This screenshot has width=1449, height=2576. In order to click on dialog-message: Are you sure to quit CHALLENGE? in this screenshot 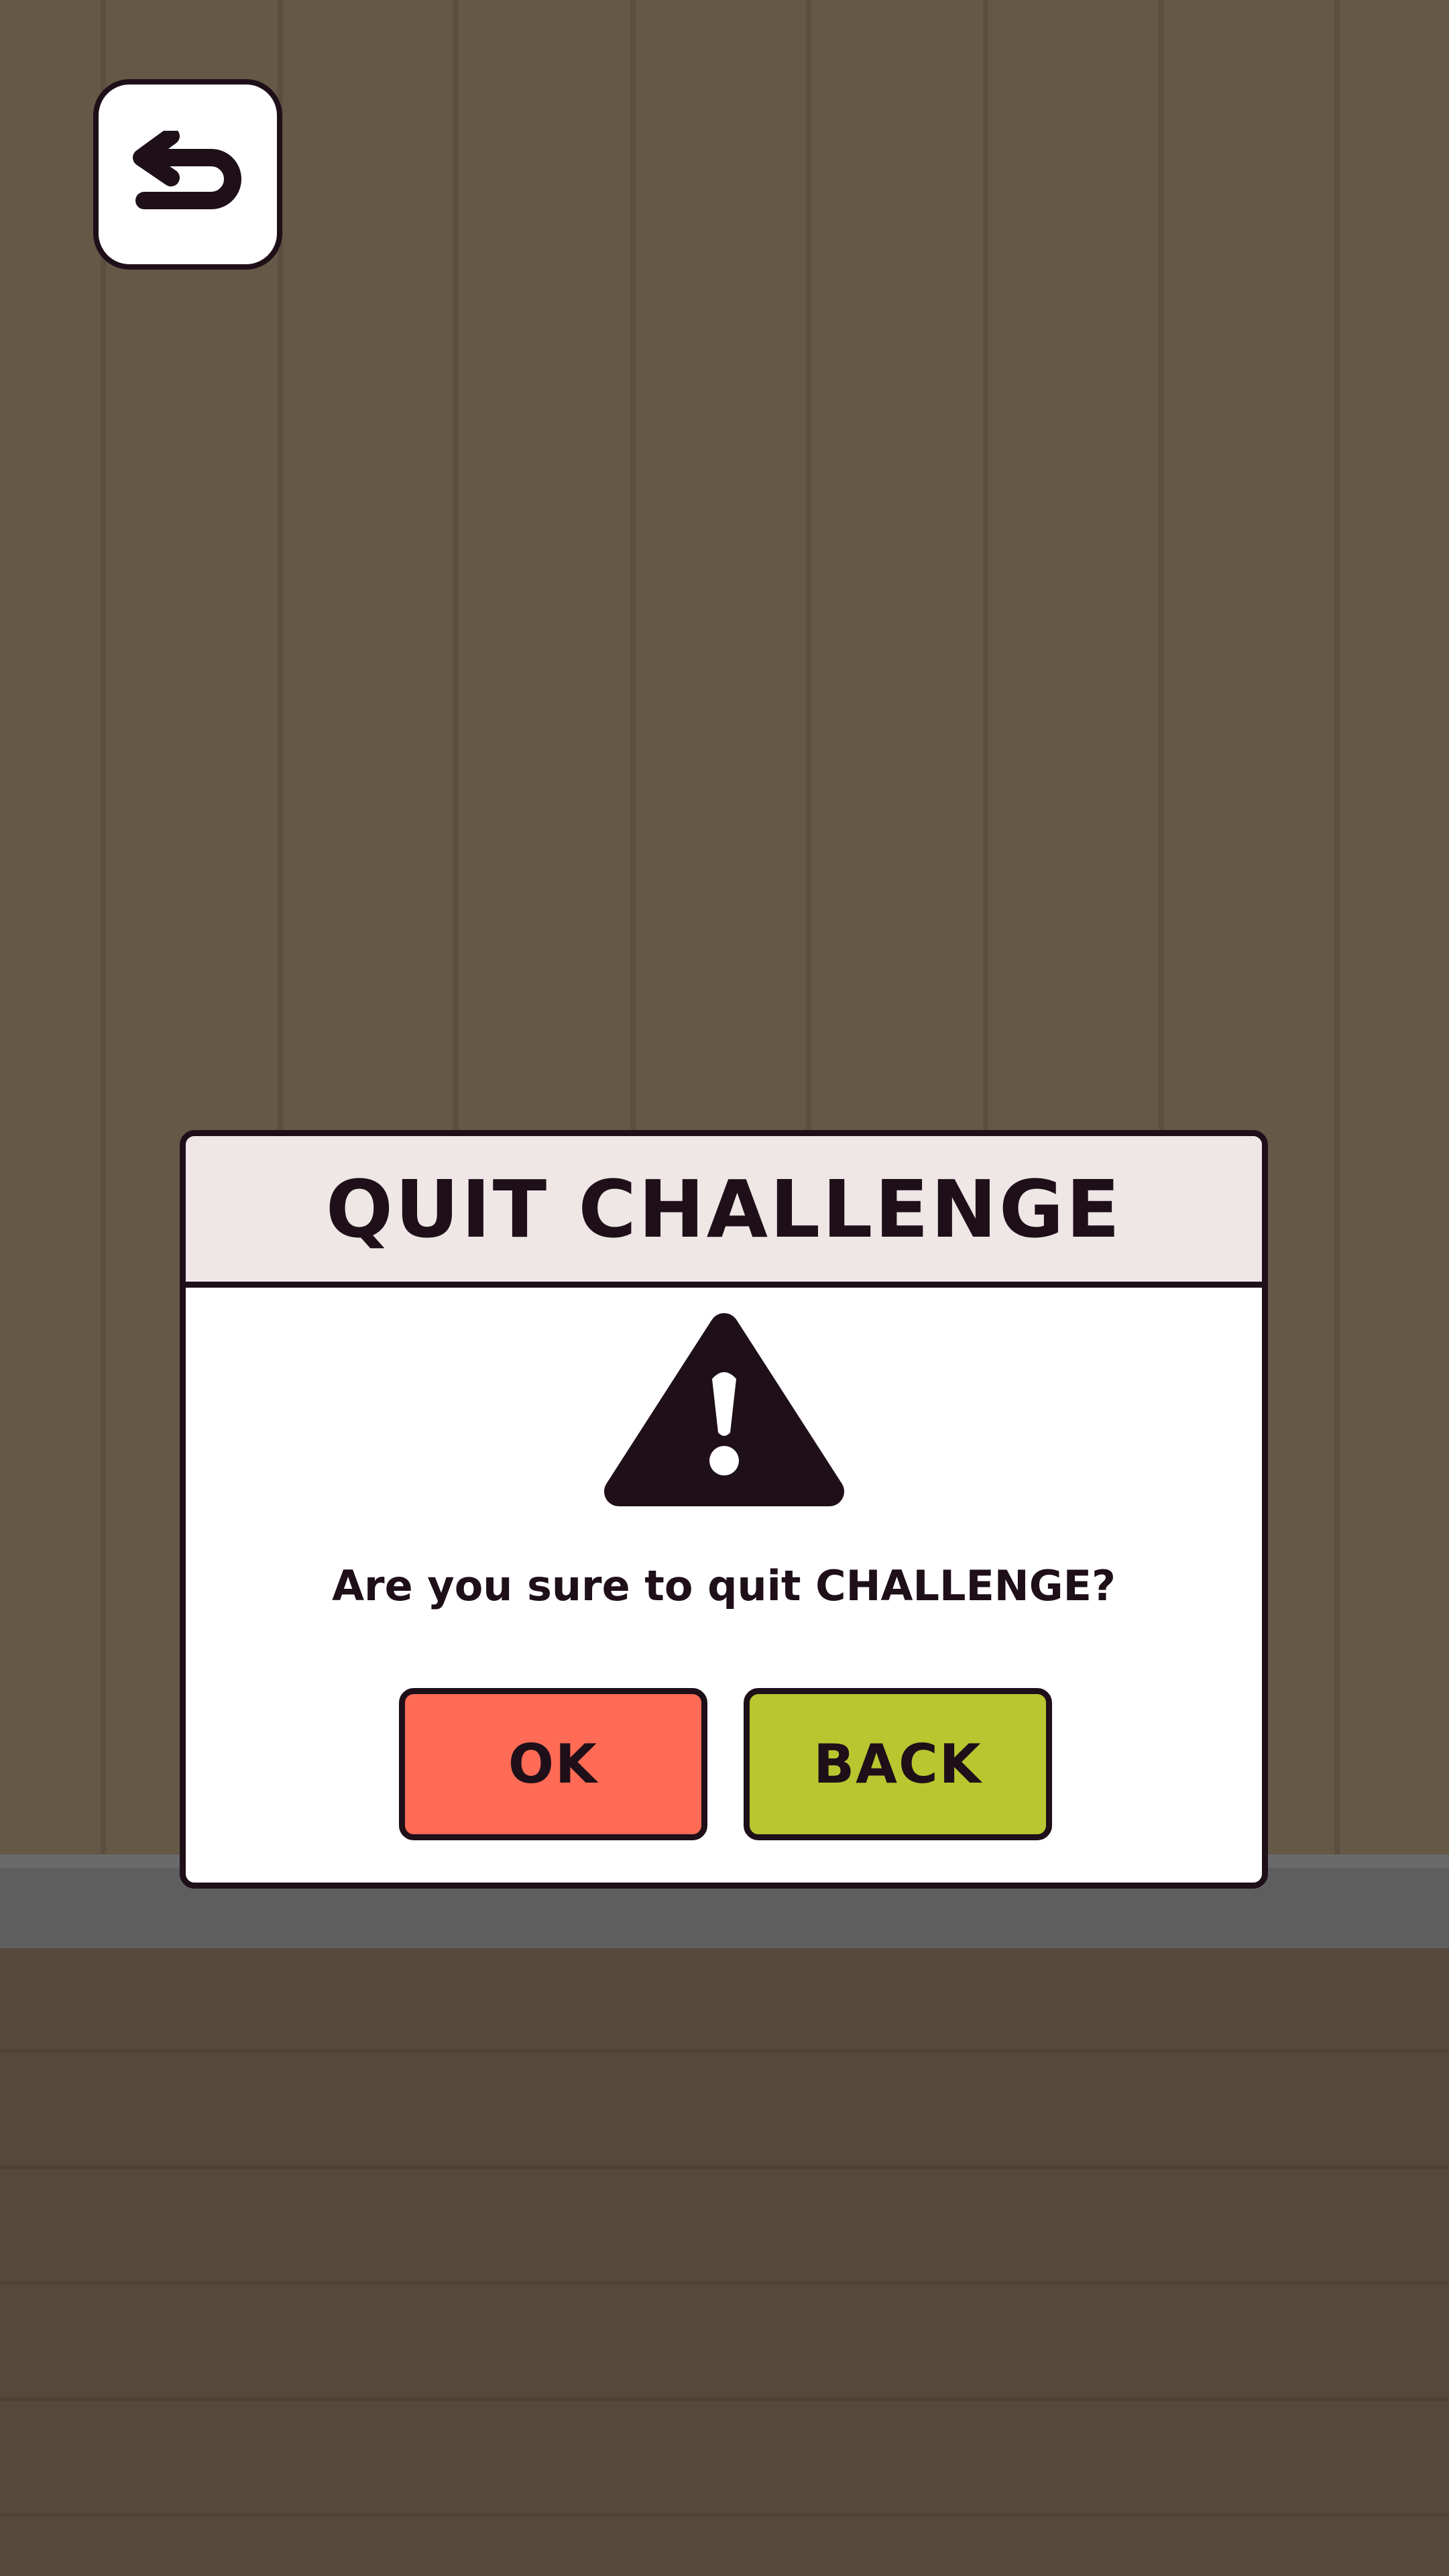, I will do `click(724, 1585)`.